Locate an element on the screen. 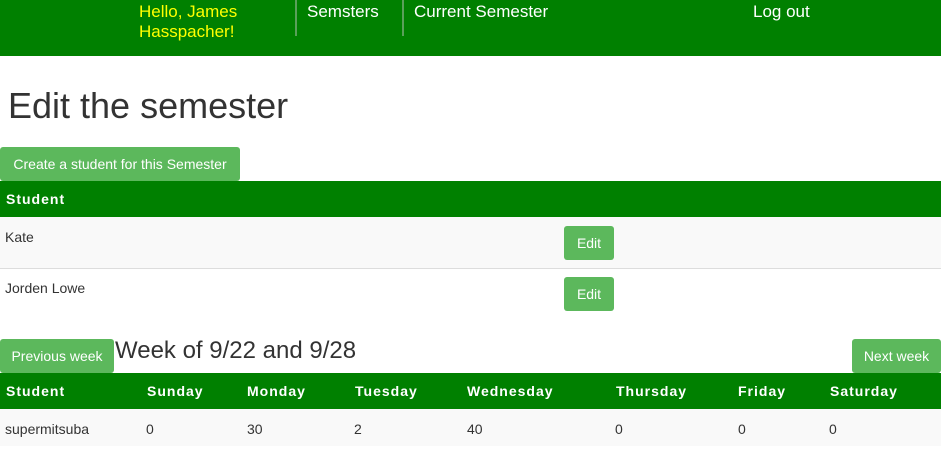 This screenshot has height=460, width=941. student-name: supermitsuba is located at coordinates (47, 429).